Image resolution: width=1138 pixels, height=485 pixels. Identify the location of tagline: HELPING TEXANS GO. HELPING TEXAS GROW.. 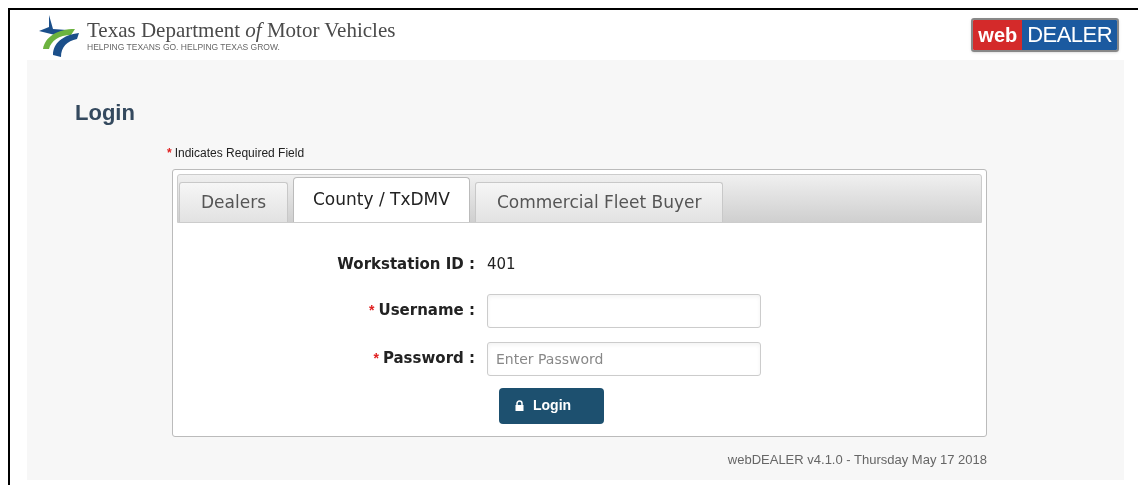
(184, 47).